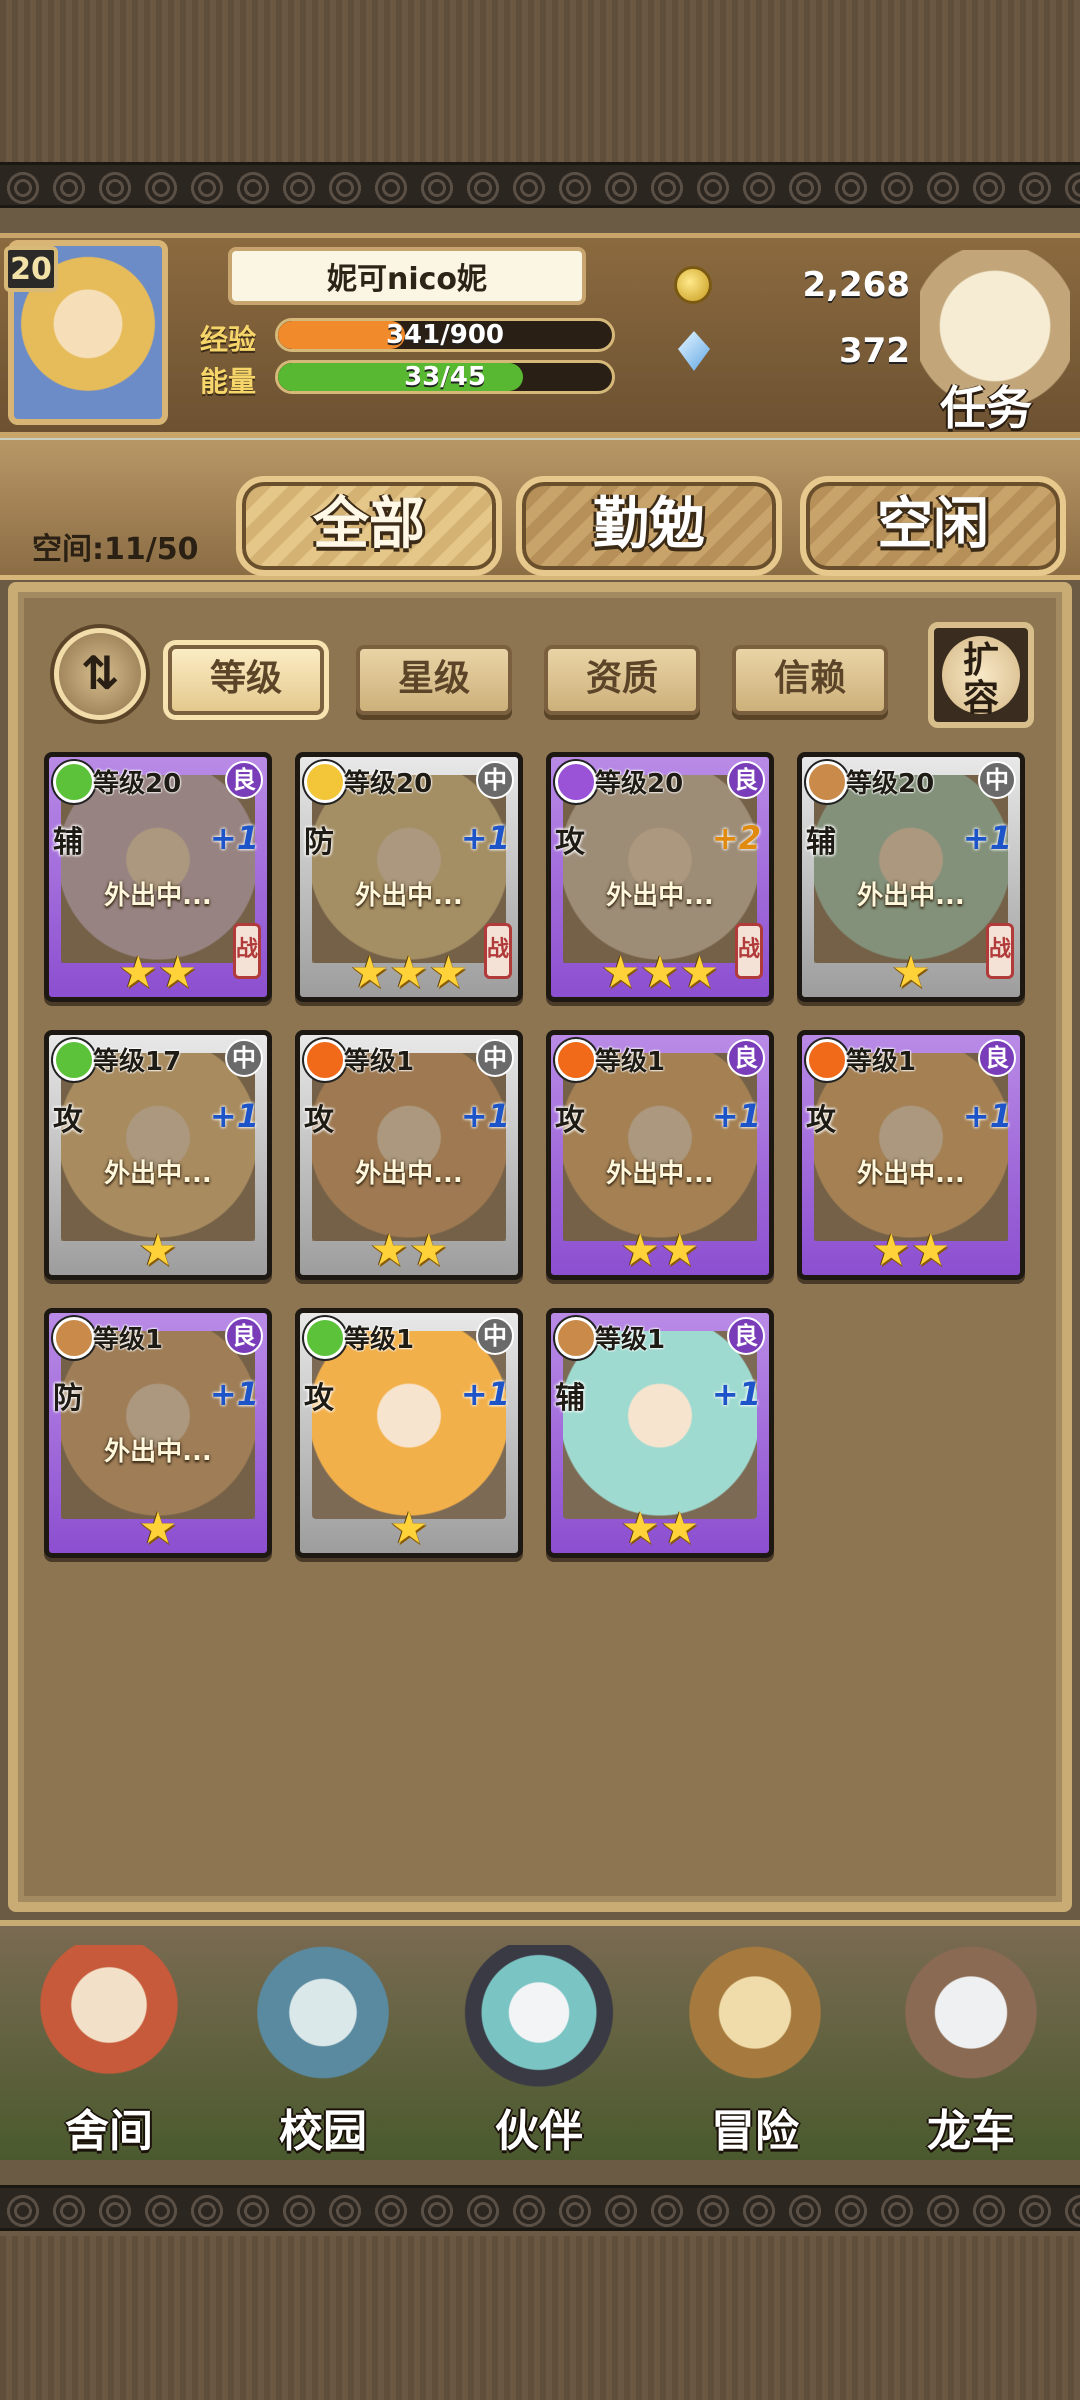 Image resolution: width=1080 pixels, height=2400 pixels. What do you see at coordinates (409, 877) in the screenshot?
I see `partner-card: 等级20 中防 +1 外出中... 战 ★★★` at bounding box center [409, 877].